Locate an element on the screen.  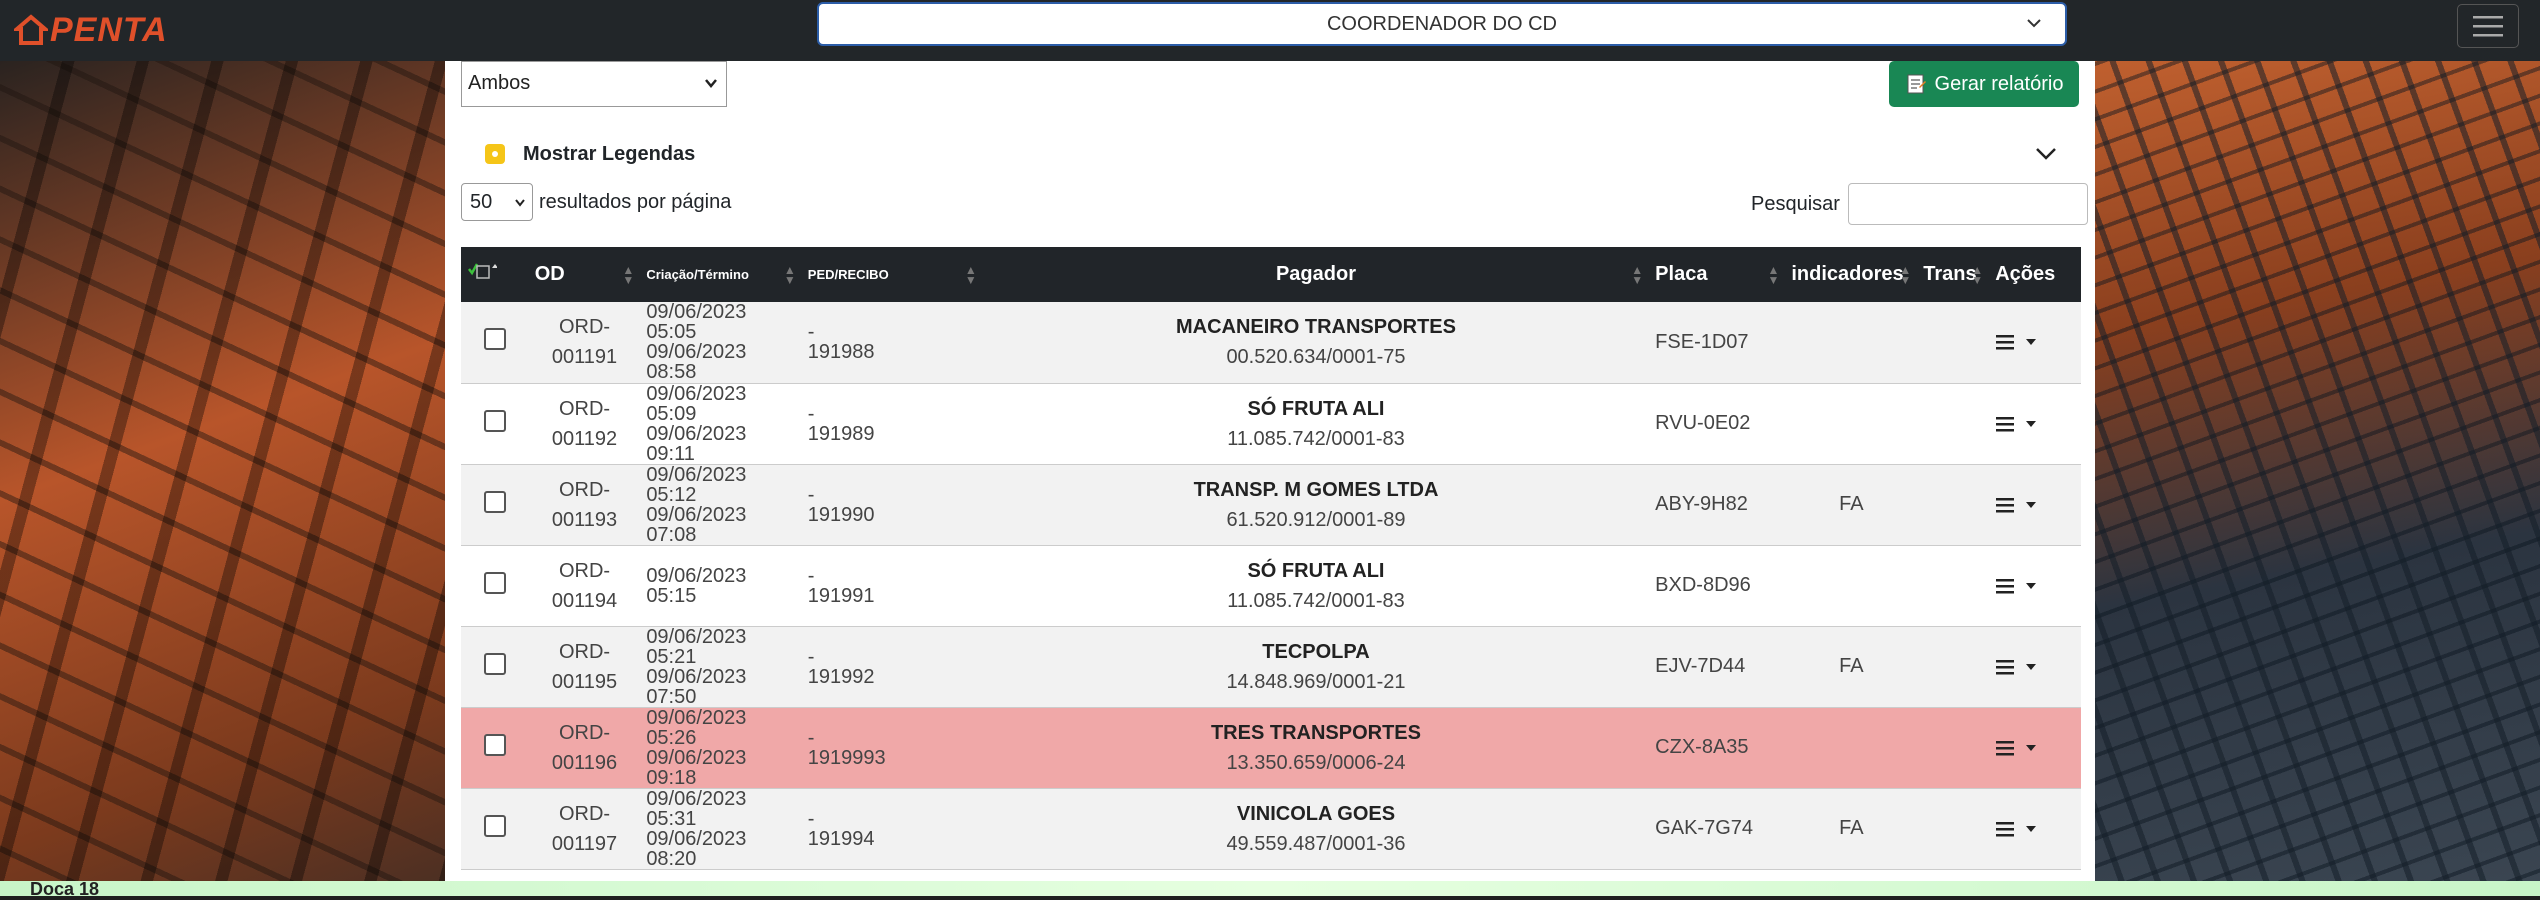
role-select: COORDENADOR DO CD is located at coordinates (1442, 24).